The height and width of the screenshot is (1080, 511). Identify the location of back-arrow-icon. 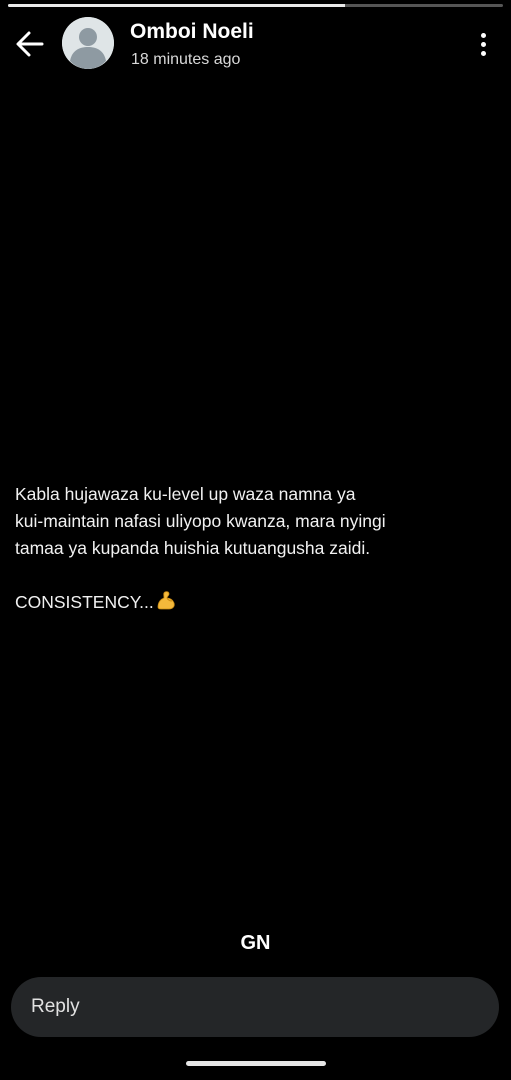
(30, 44).